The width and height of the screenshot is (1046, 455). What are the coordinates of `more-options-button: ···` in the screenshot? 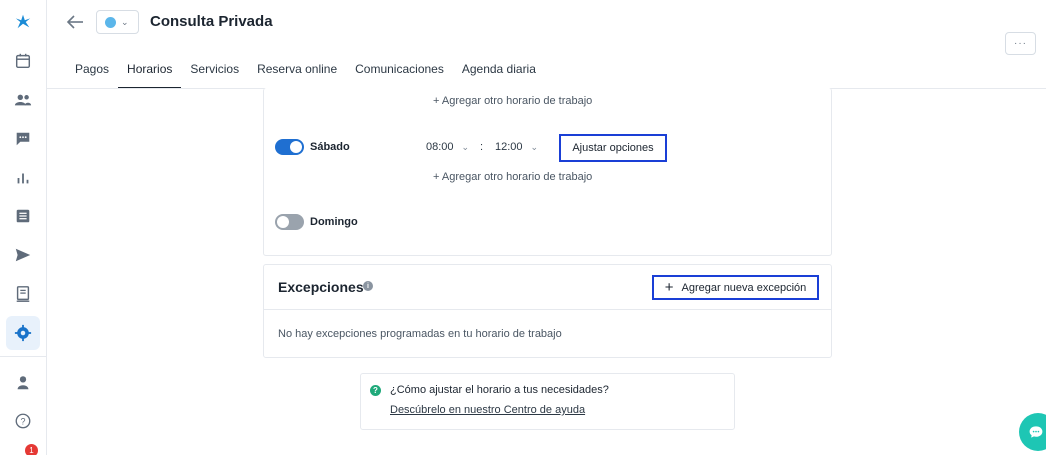 It's located at (1020, 43).